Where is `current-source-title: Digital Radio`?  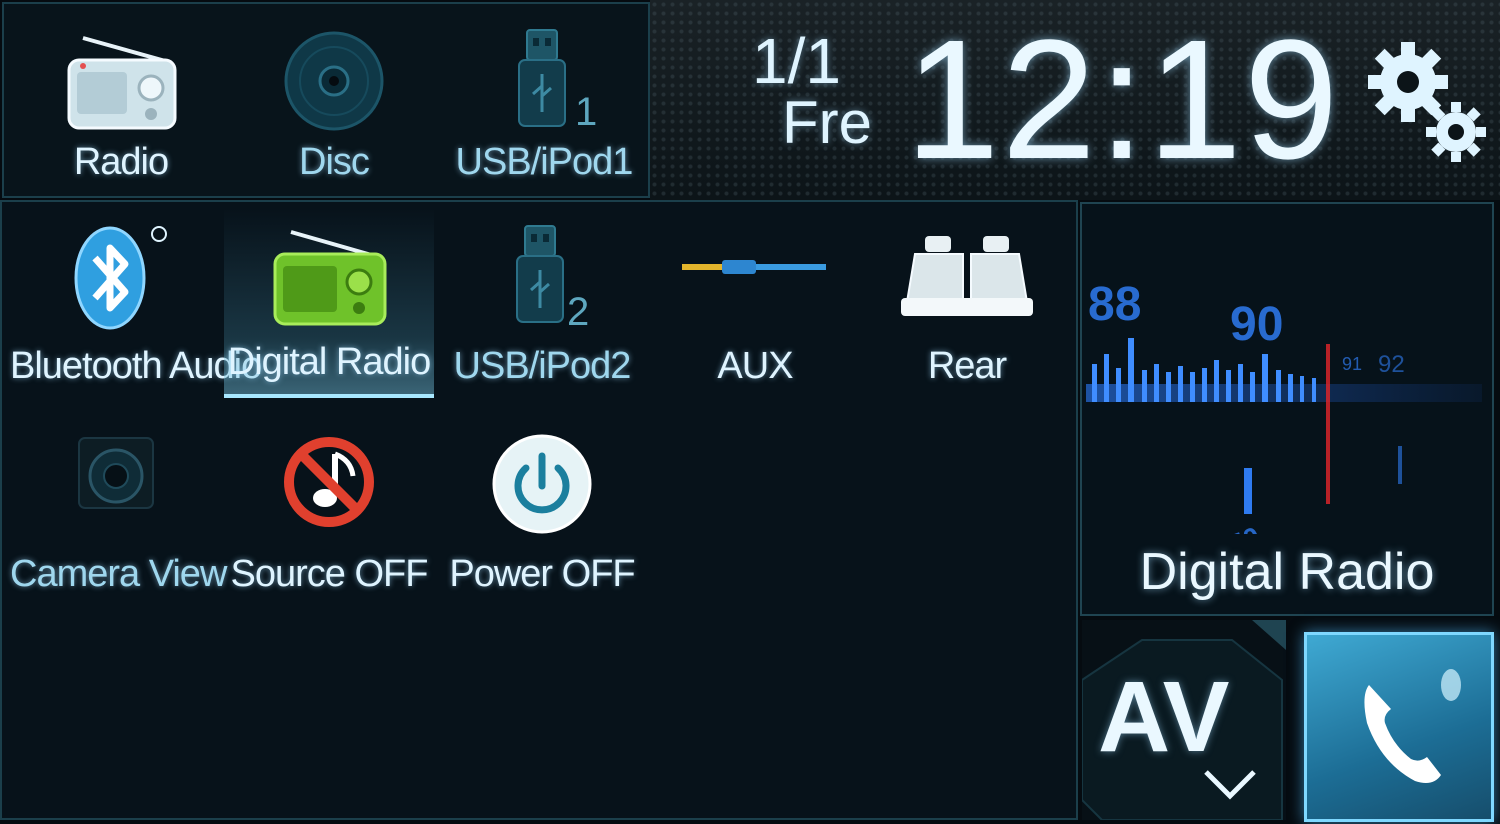 current-source-title: Digital Radio is located at coordinates (1287, 572).